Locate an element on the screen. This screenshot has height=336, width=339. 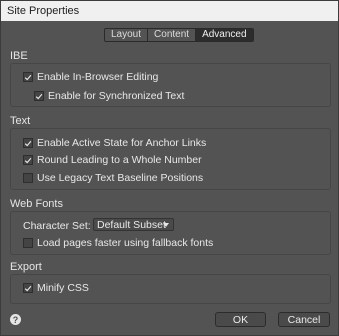
checkbox-load-fallback-fonts is located at coordinates (28, 243).